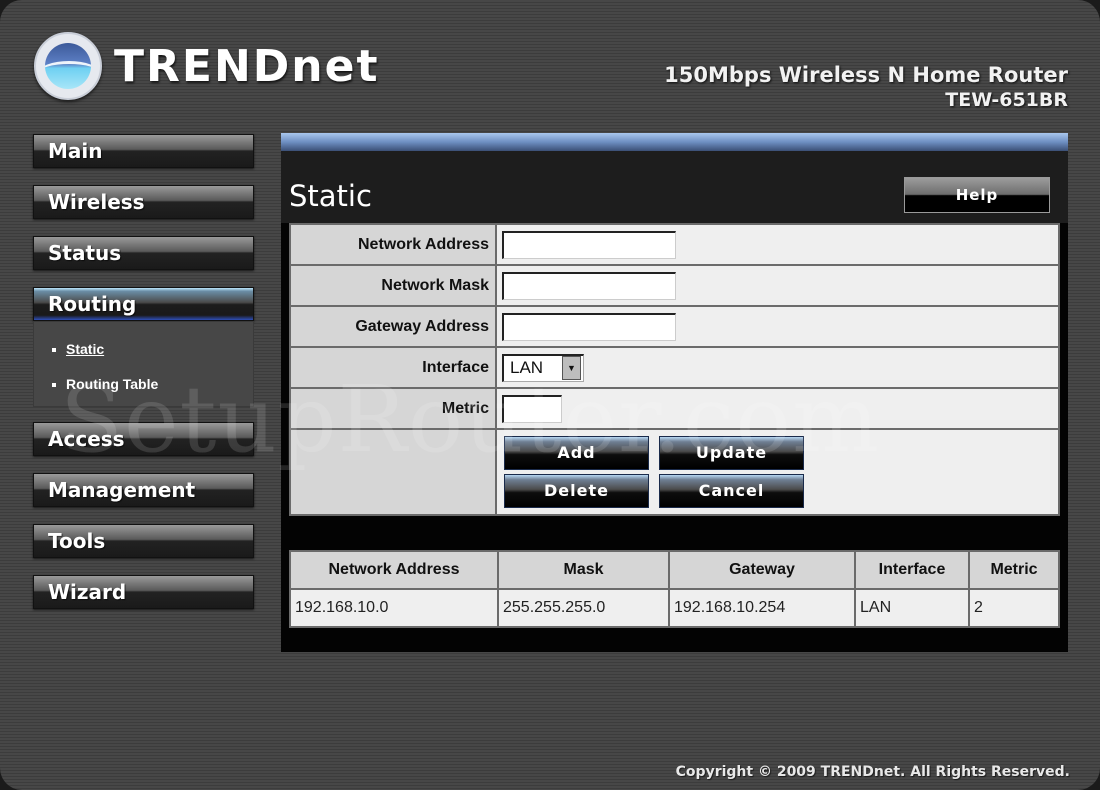  I want to click on form-row-gateway-address: Gateway Address, so click(674, 326).